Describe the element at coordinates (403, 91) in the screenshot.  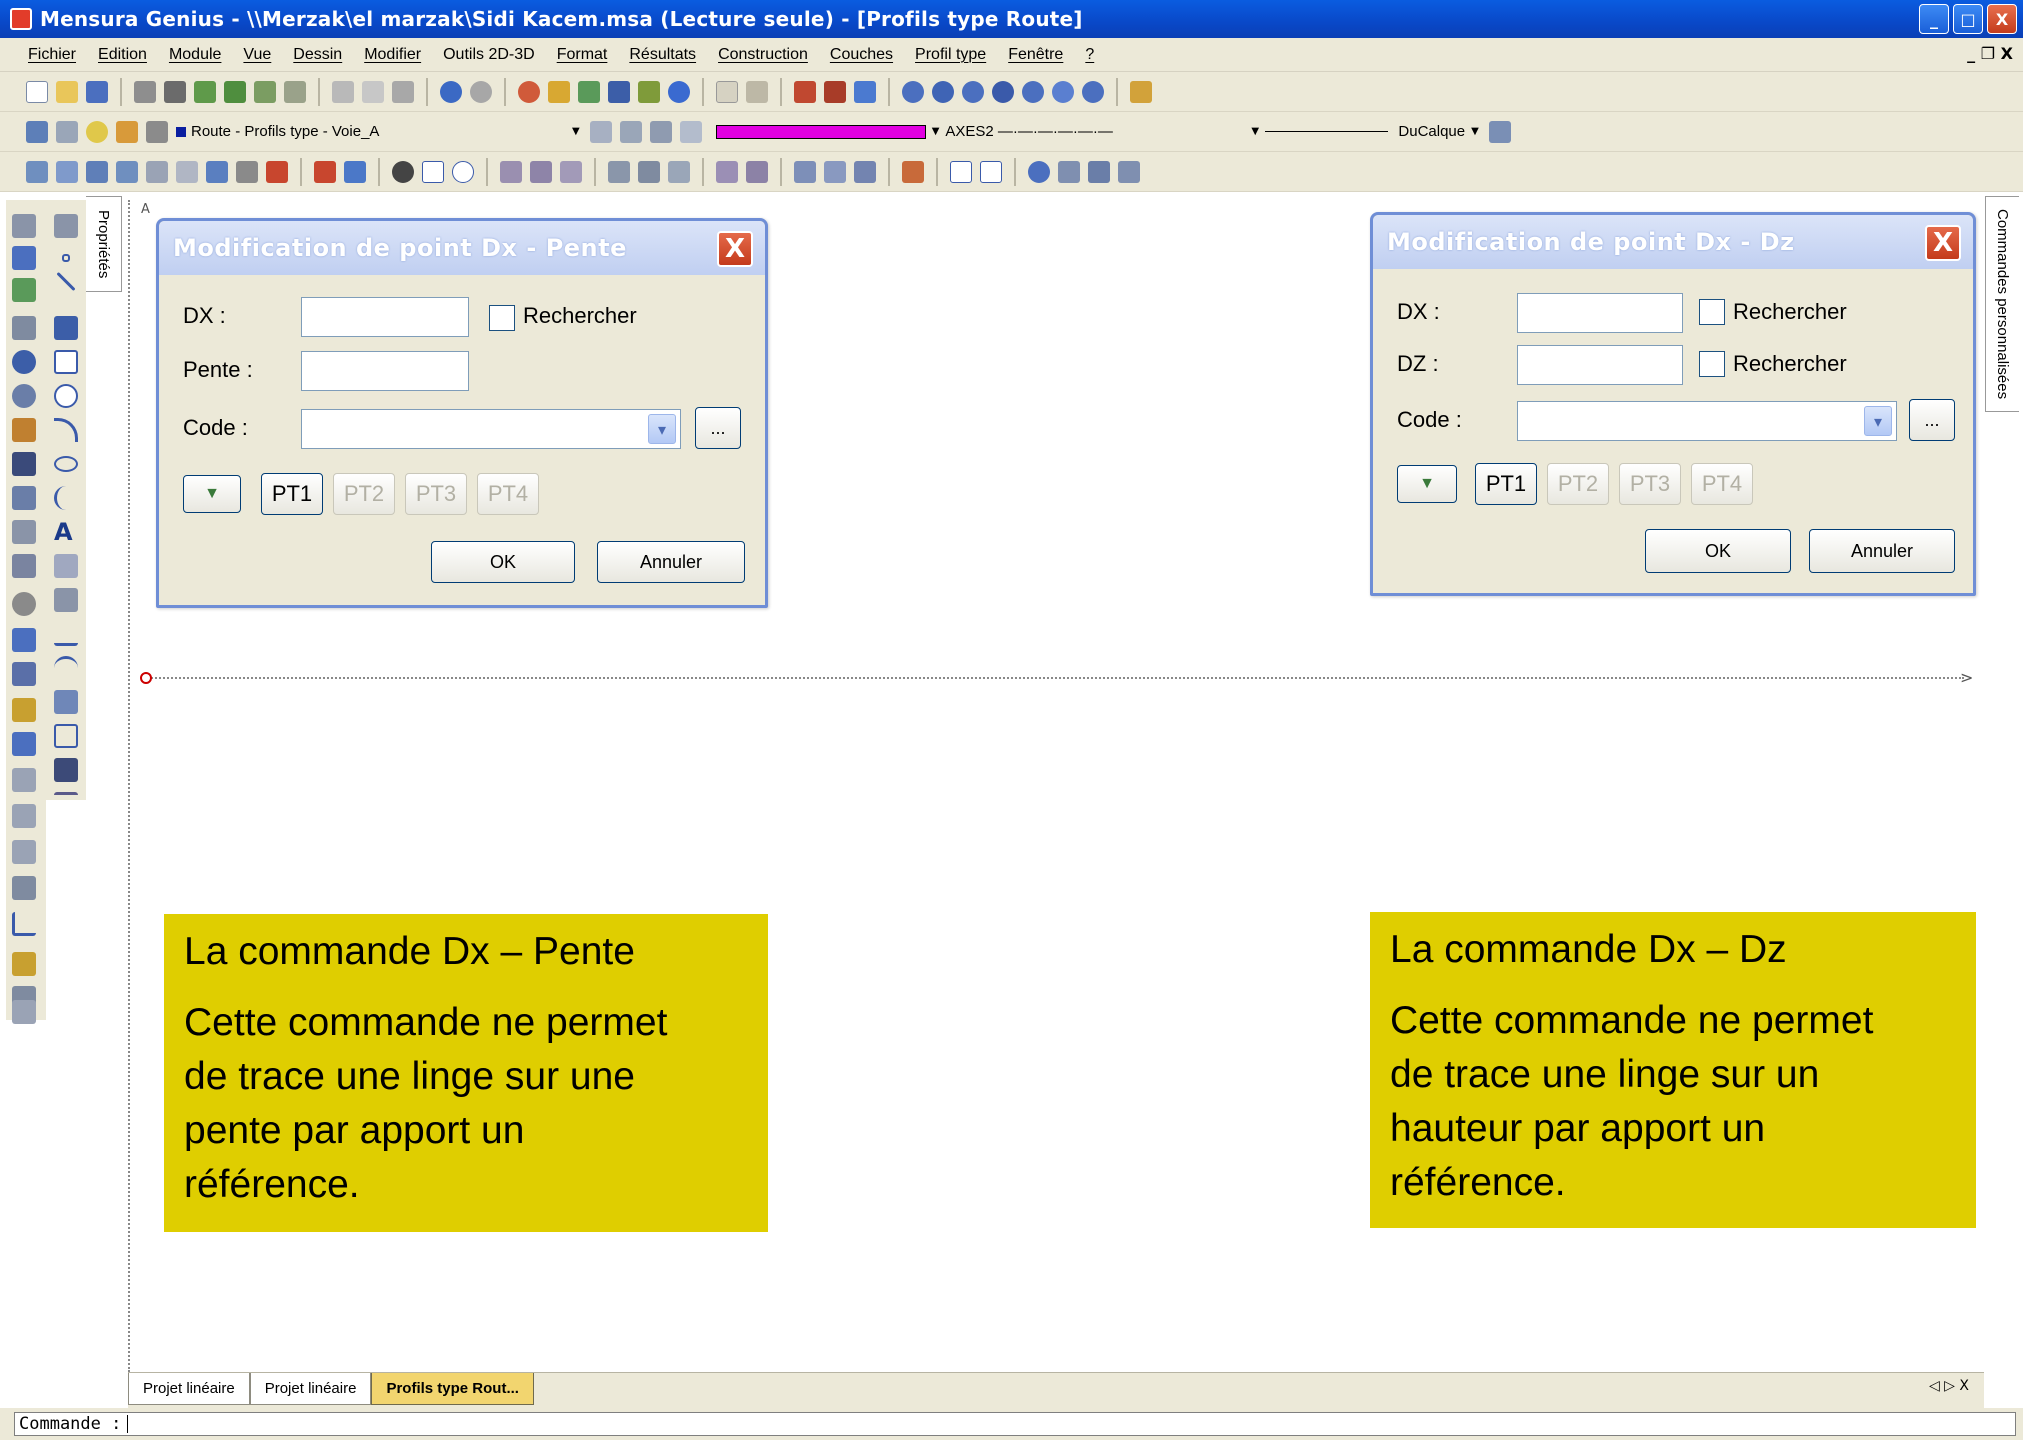
I see `paste-icon` at that location.